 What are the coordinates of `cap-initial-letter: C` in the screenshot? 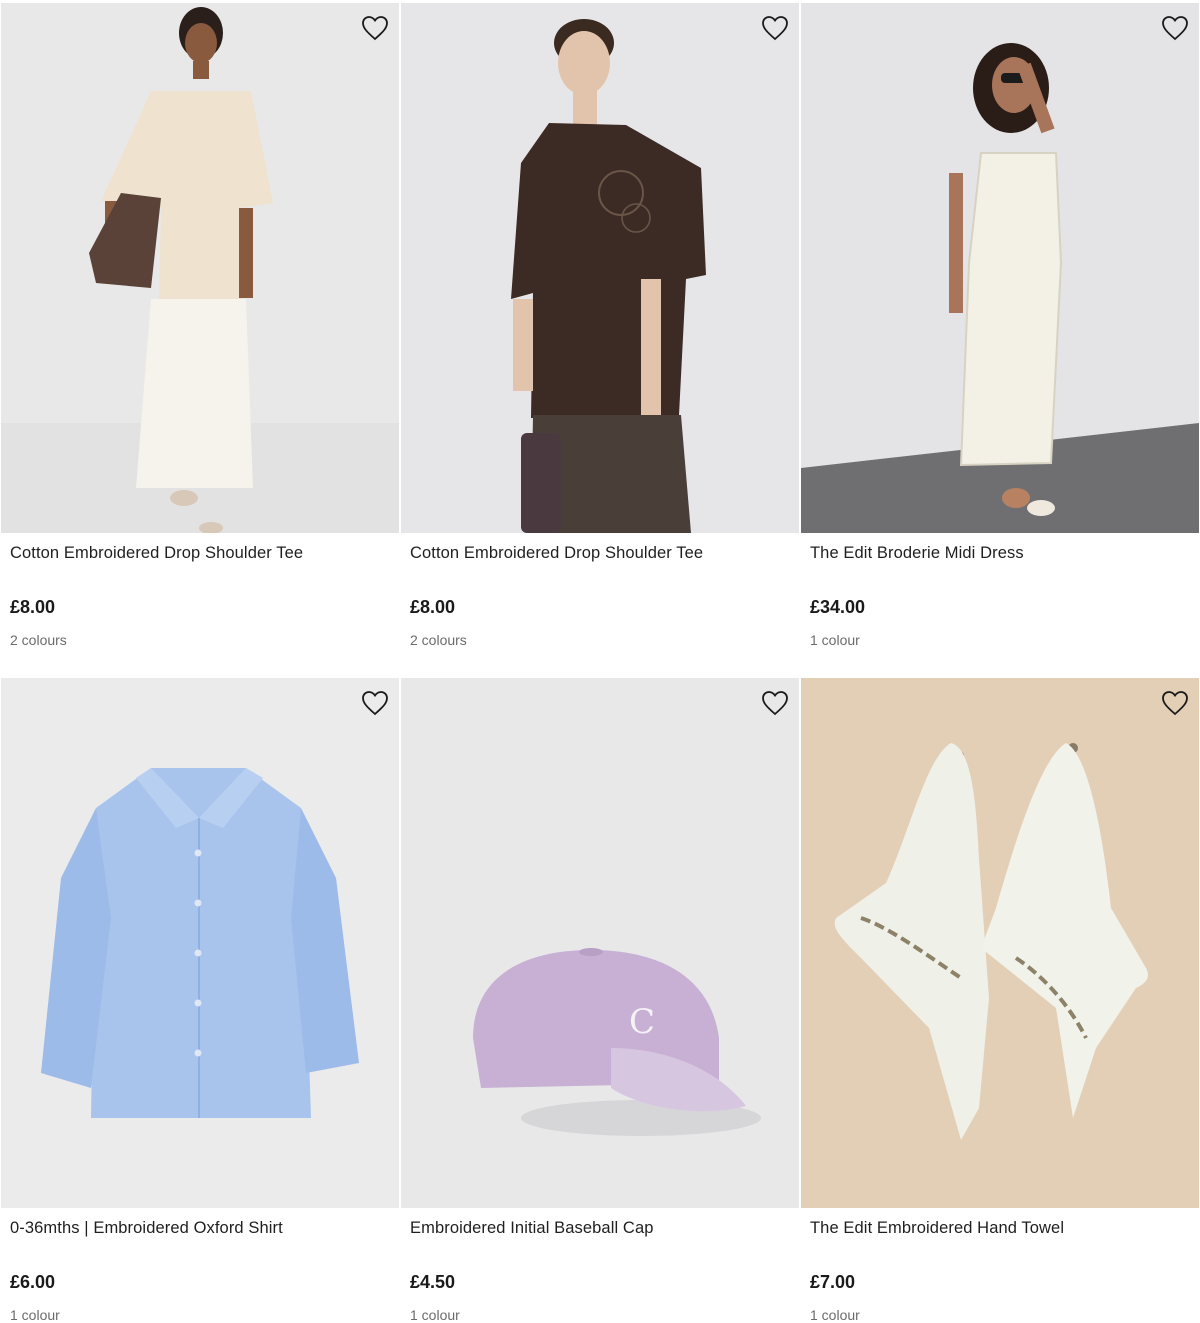 It's located at (642, 1022).